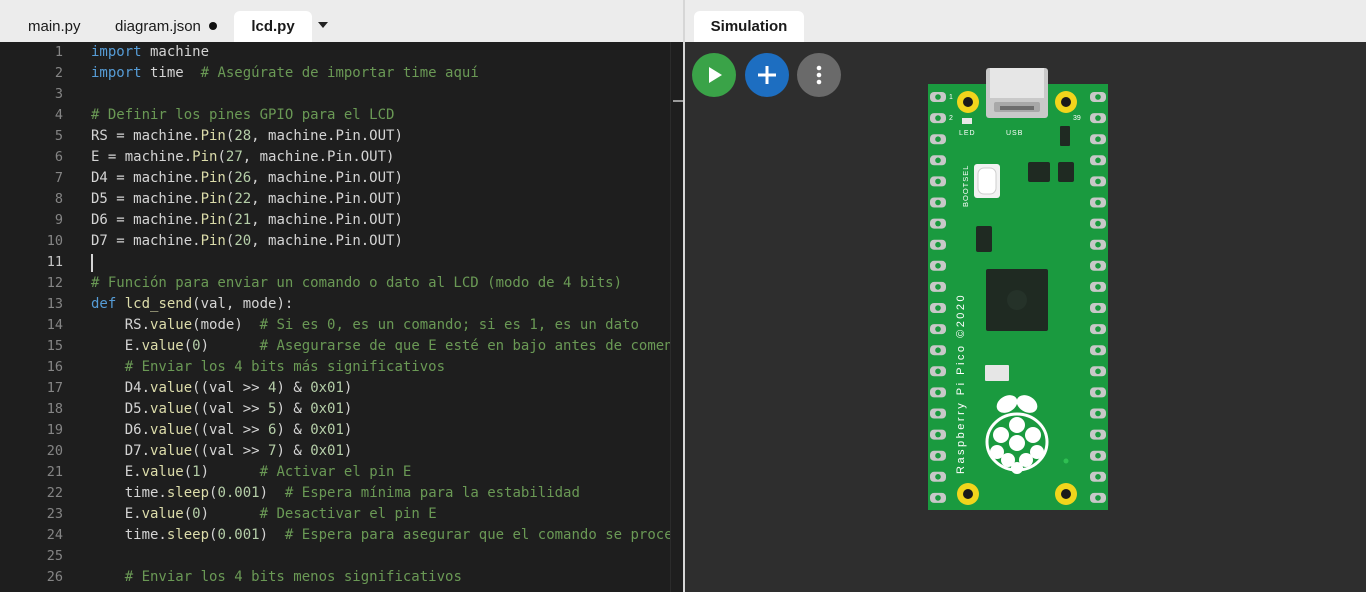 This screenshot has width=1366, height=592. I want to click on line-number: 22, so click(54, 493).